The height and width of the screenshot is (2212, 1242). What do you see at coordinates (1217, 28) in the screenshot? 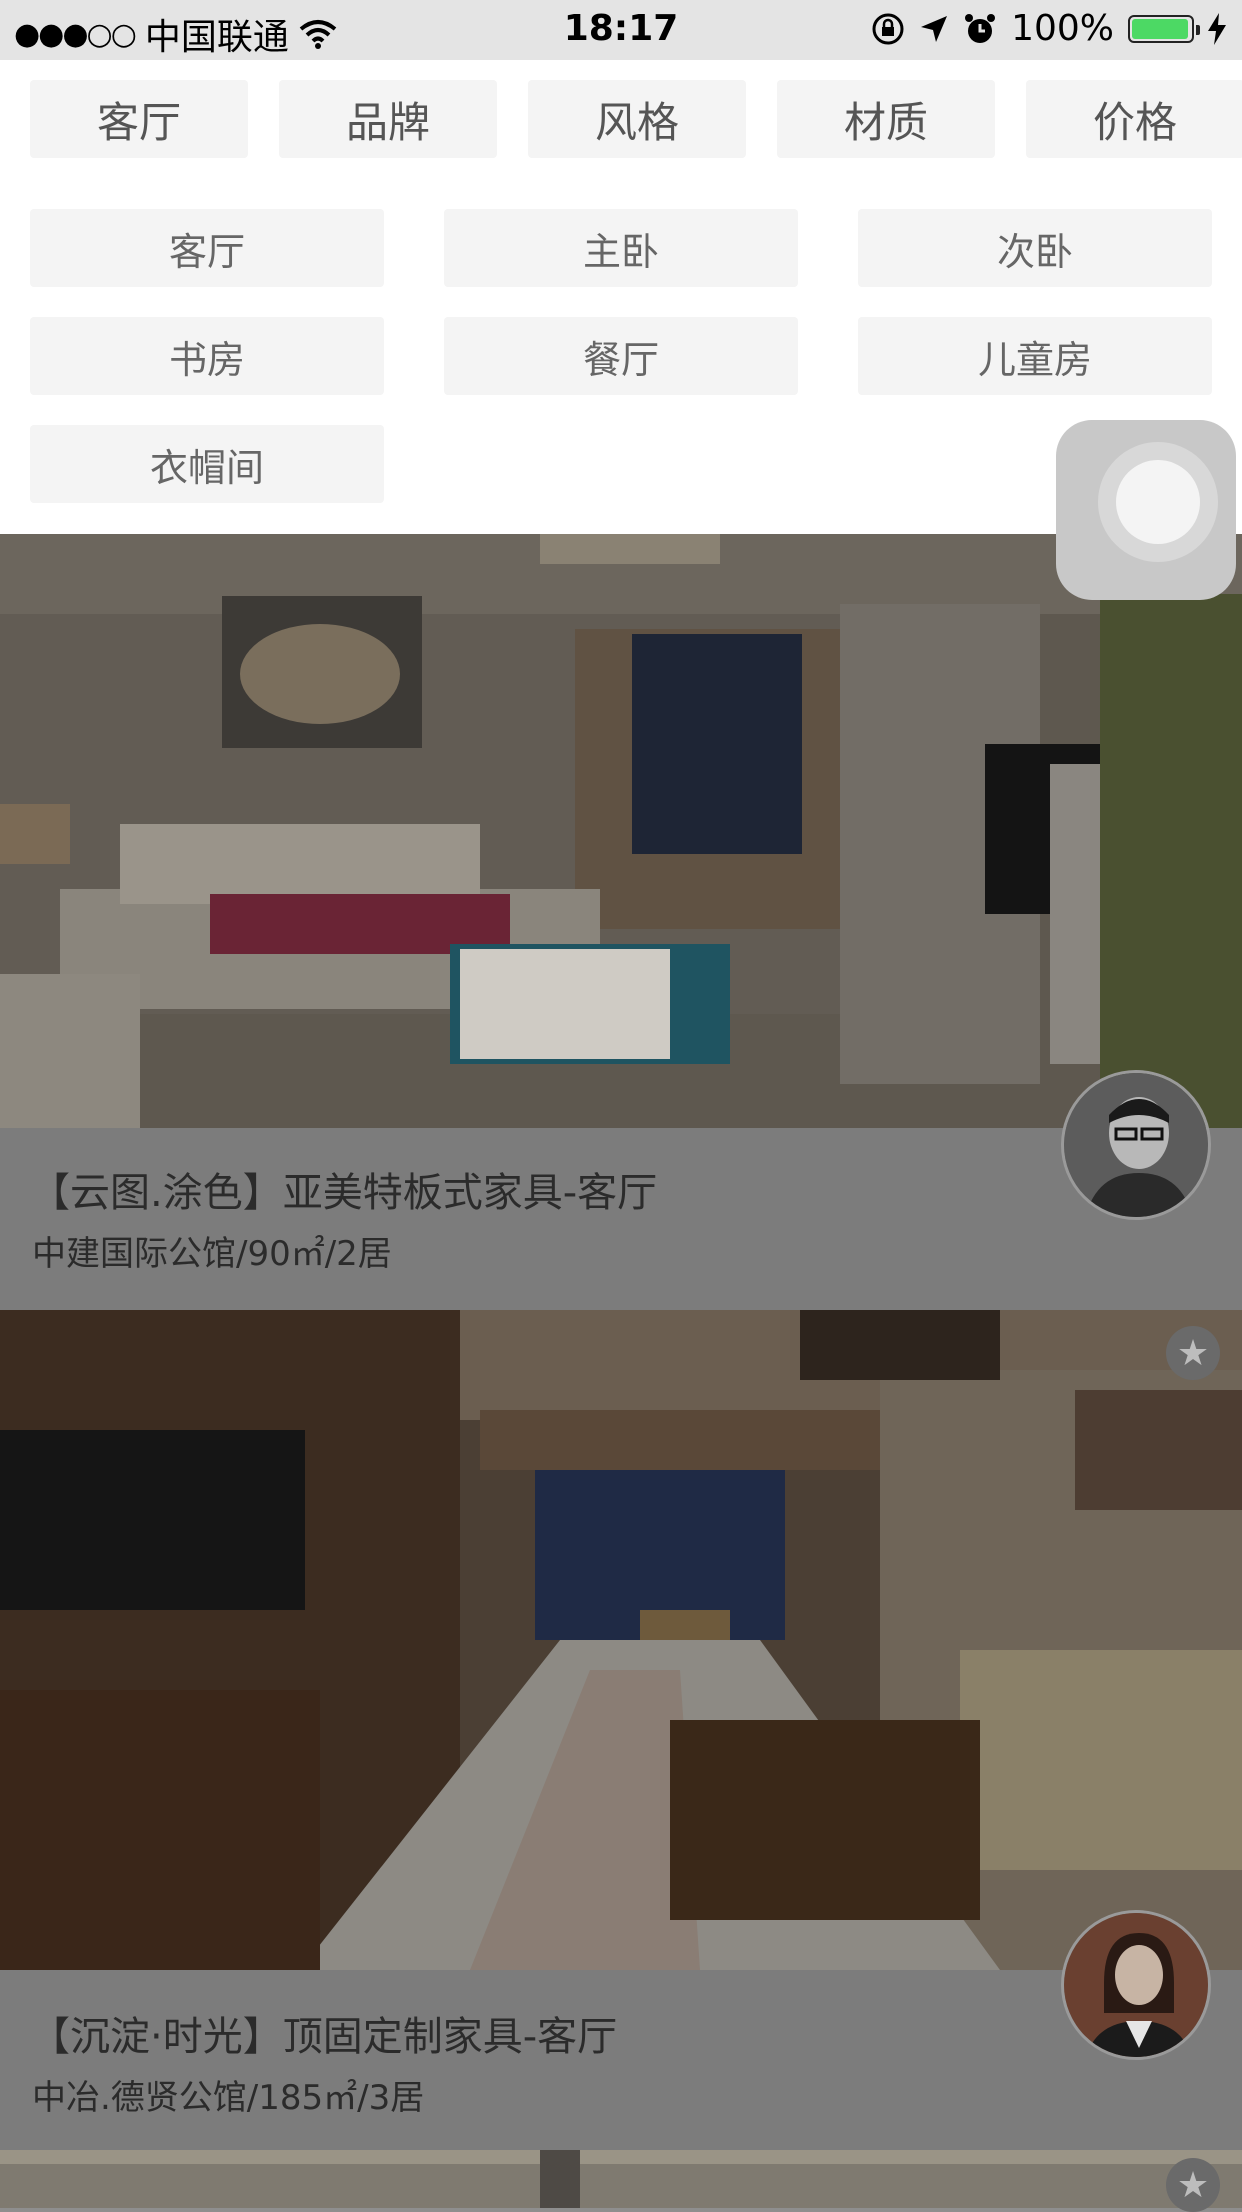
I see `charging-bolt-icon` at bounding box center [1217, 28].